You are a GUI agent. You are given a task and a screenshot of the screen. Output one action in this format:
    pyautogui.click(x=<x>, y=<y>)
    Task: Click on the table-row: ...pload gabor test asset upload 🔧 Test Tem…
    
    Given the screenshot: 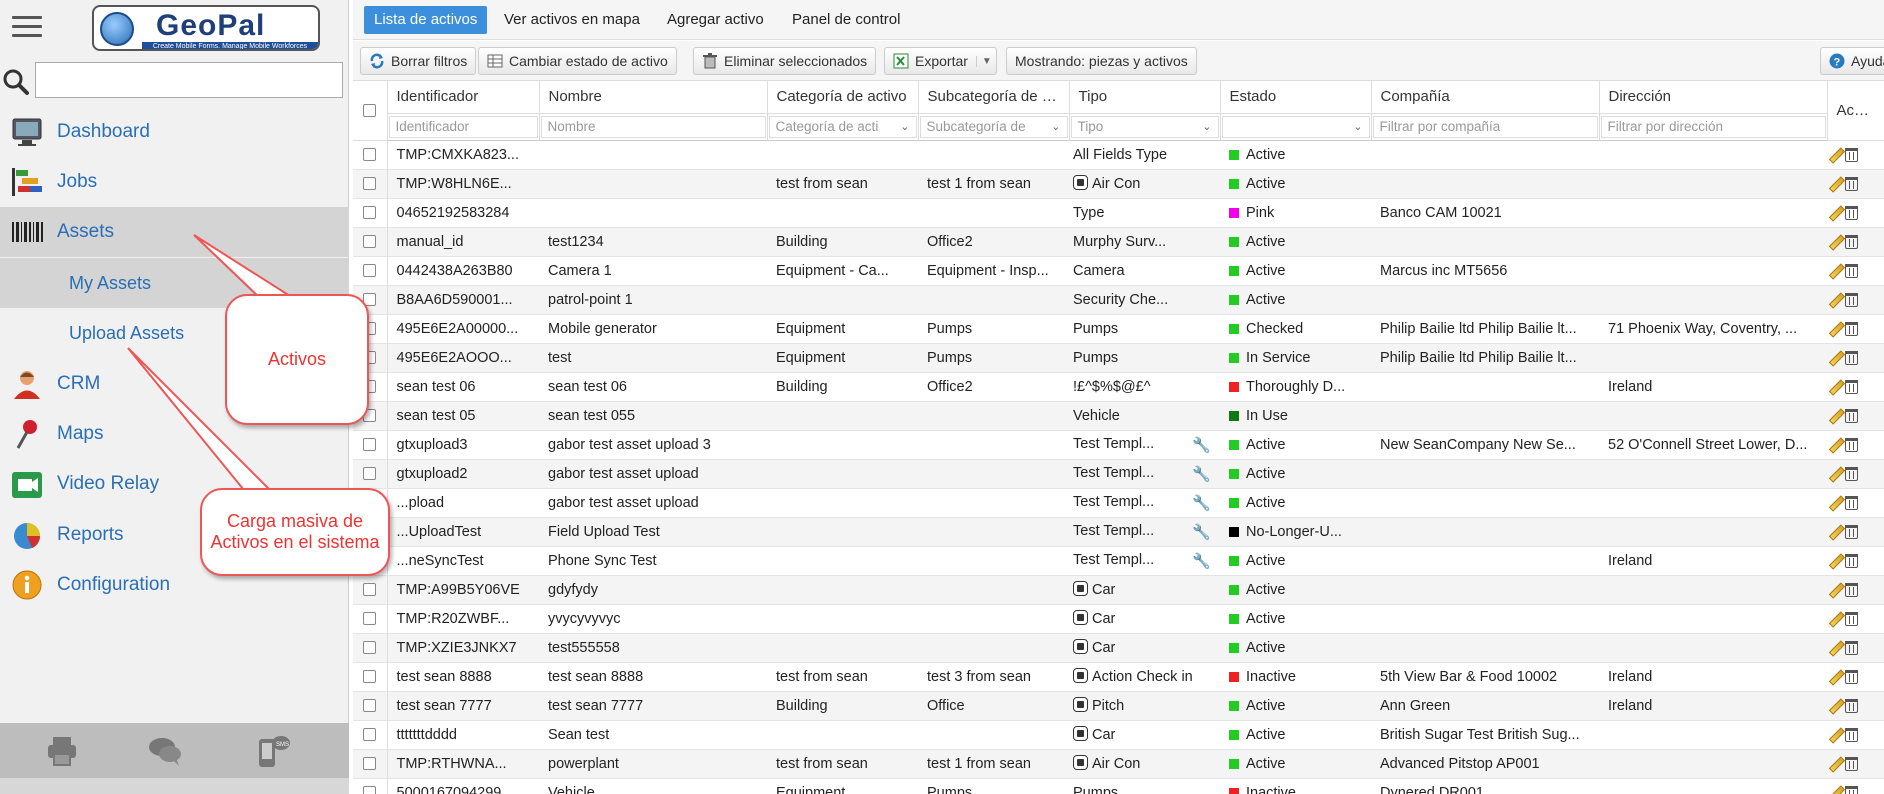 What is the action you would take?
    pyautogui.click(x=1118, y=503)
    